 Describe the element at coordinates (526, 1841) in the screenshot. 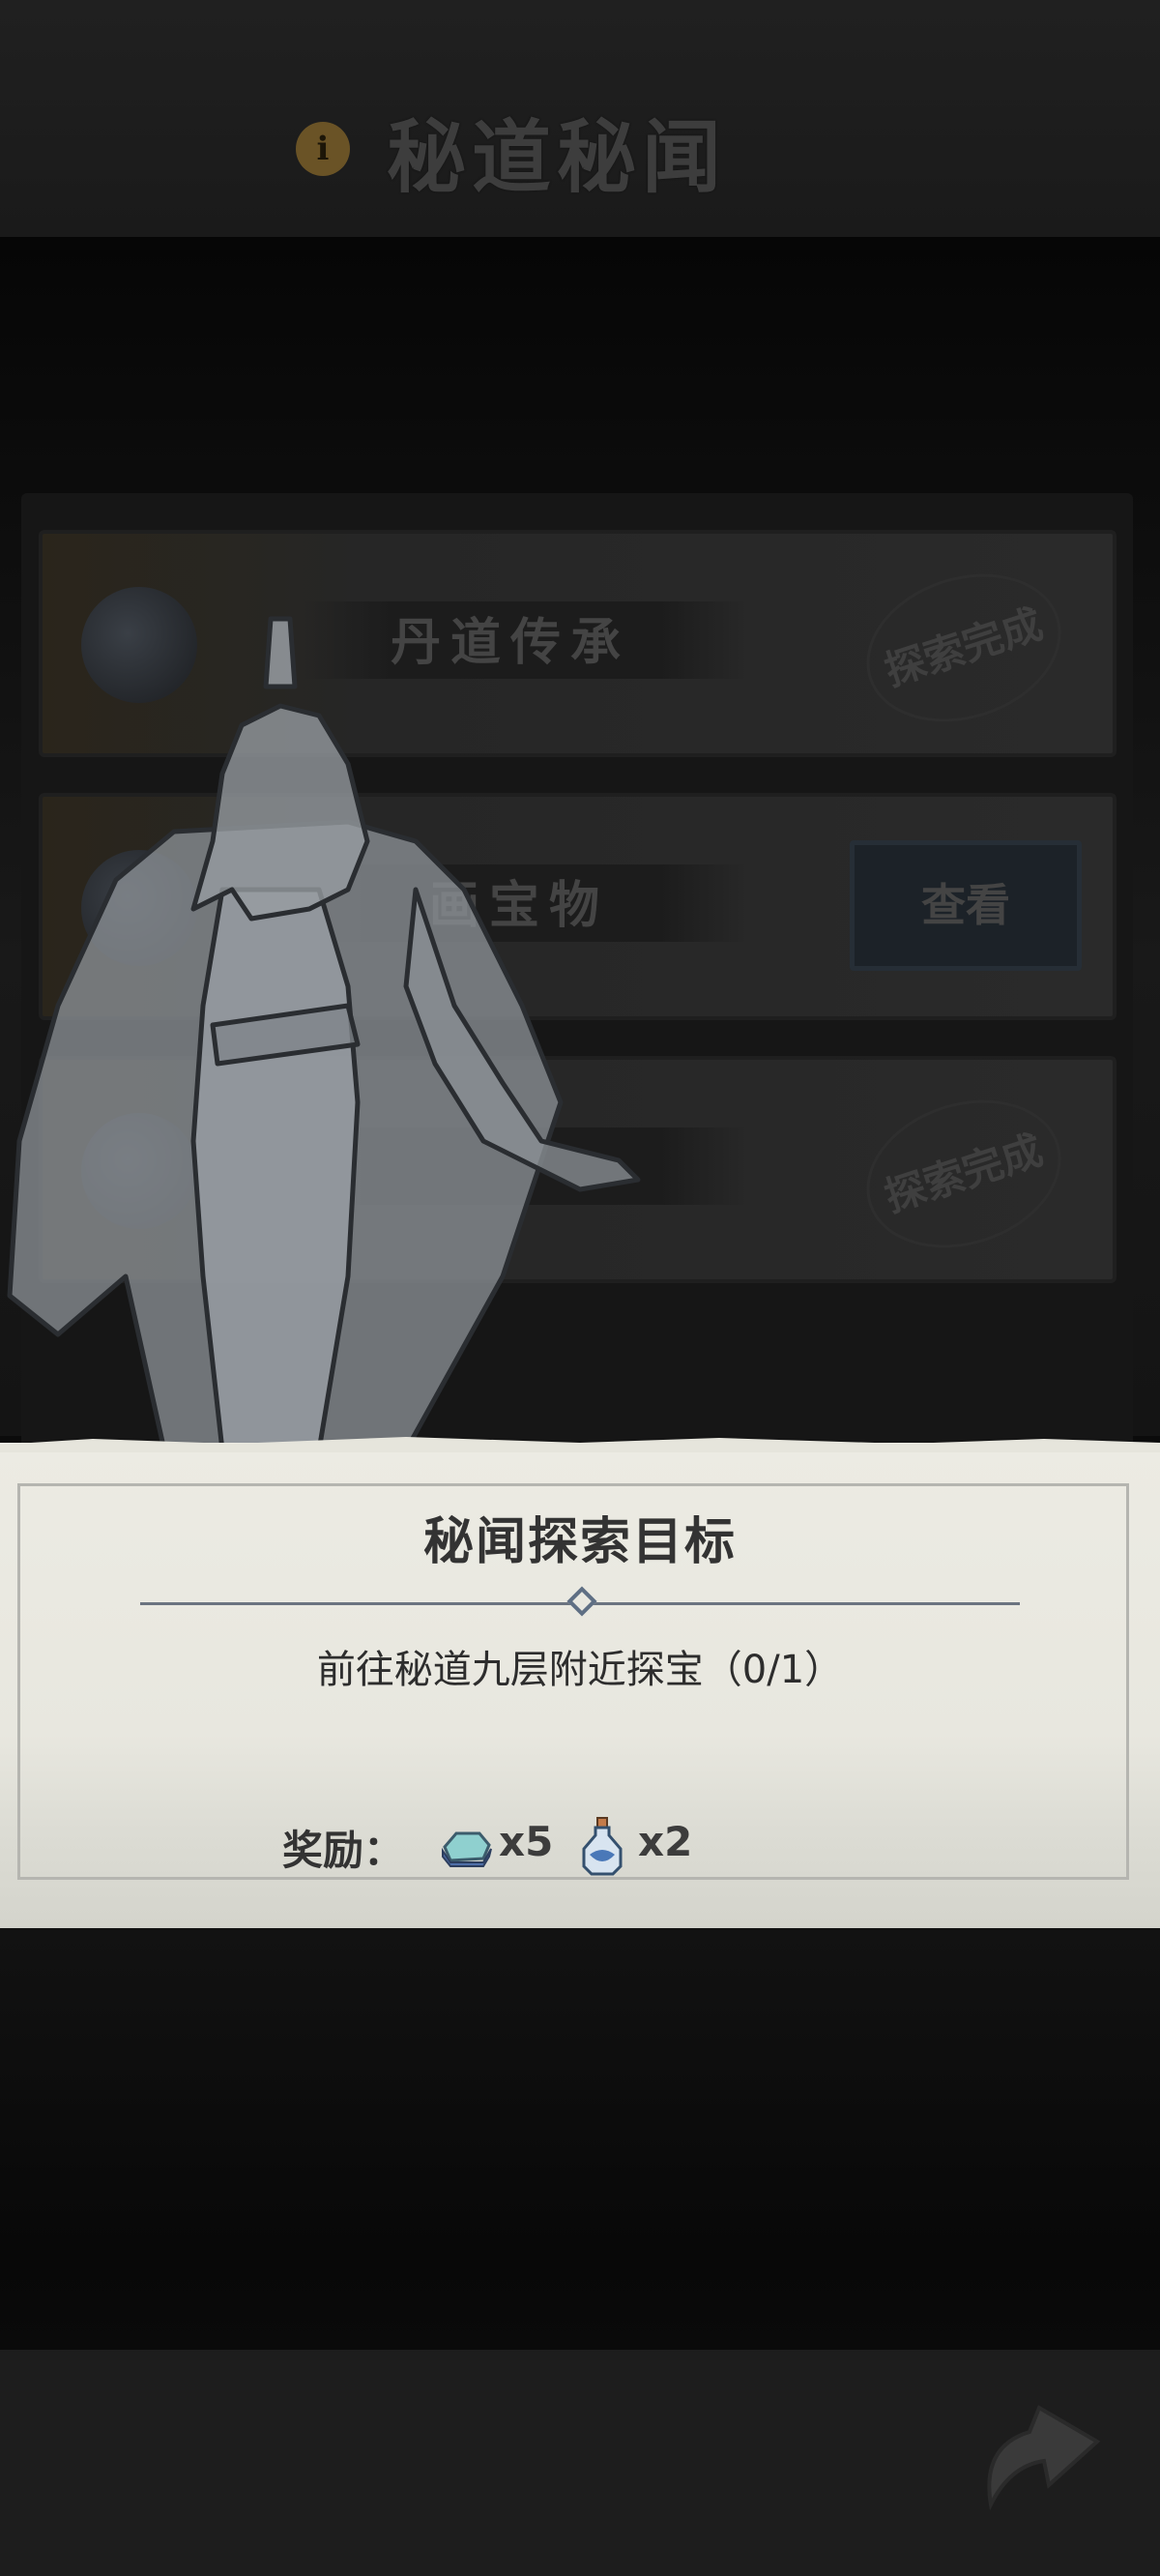

I see `reward-count: x5` at that location.